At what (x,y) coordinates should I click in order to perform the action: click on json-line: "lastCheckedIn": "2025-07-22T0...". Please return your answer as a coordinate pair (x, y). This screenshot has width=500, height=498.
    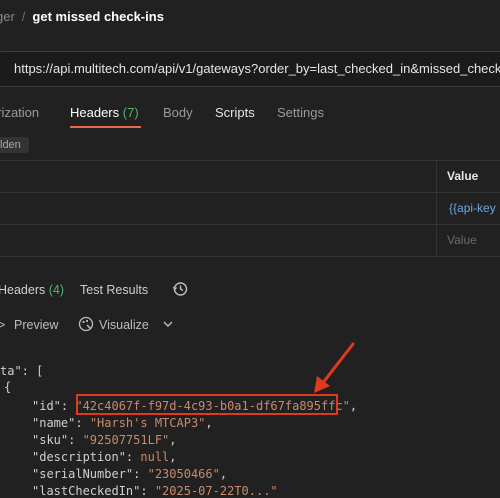
    Looking at the image, I should click on (155, 491).